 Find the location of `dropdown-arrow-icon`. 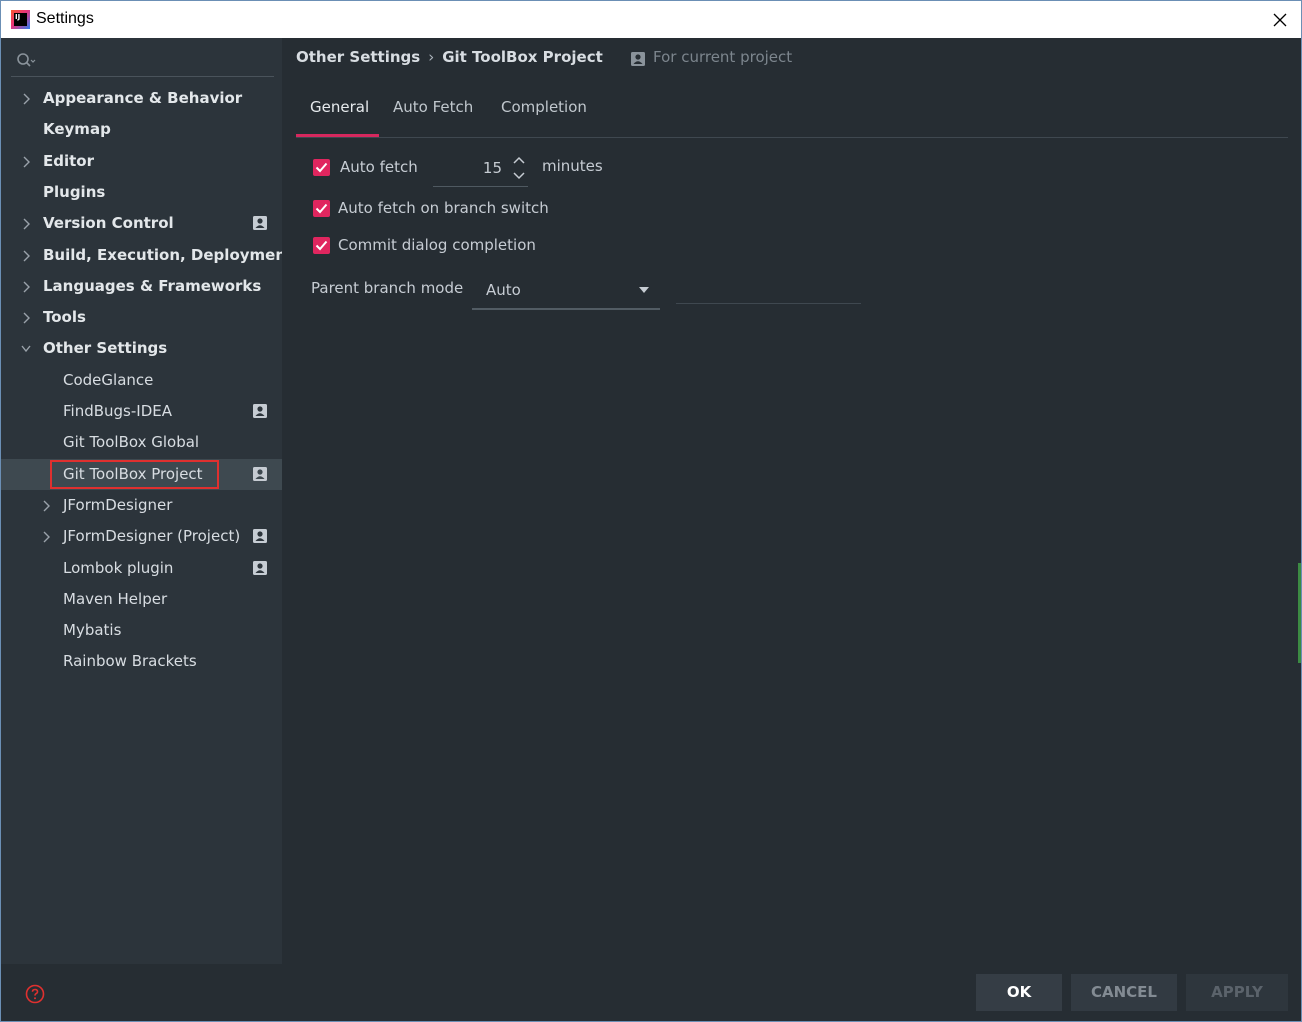

dropdown-arrow-icon is located at coordinates (644, 290).